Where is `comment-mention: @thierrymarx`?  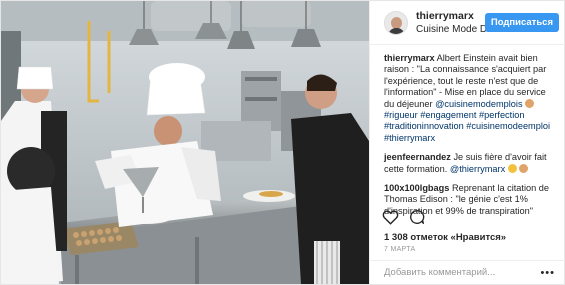
comment-mention: @thierrymarx is located at coordinates (477, 169).